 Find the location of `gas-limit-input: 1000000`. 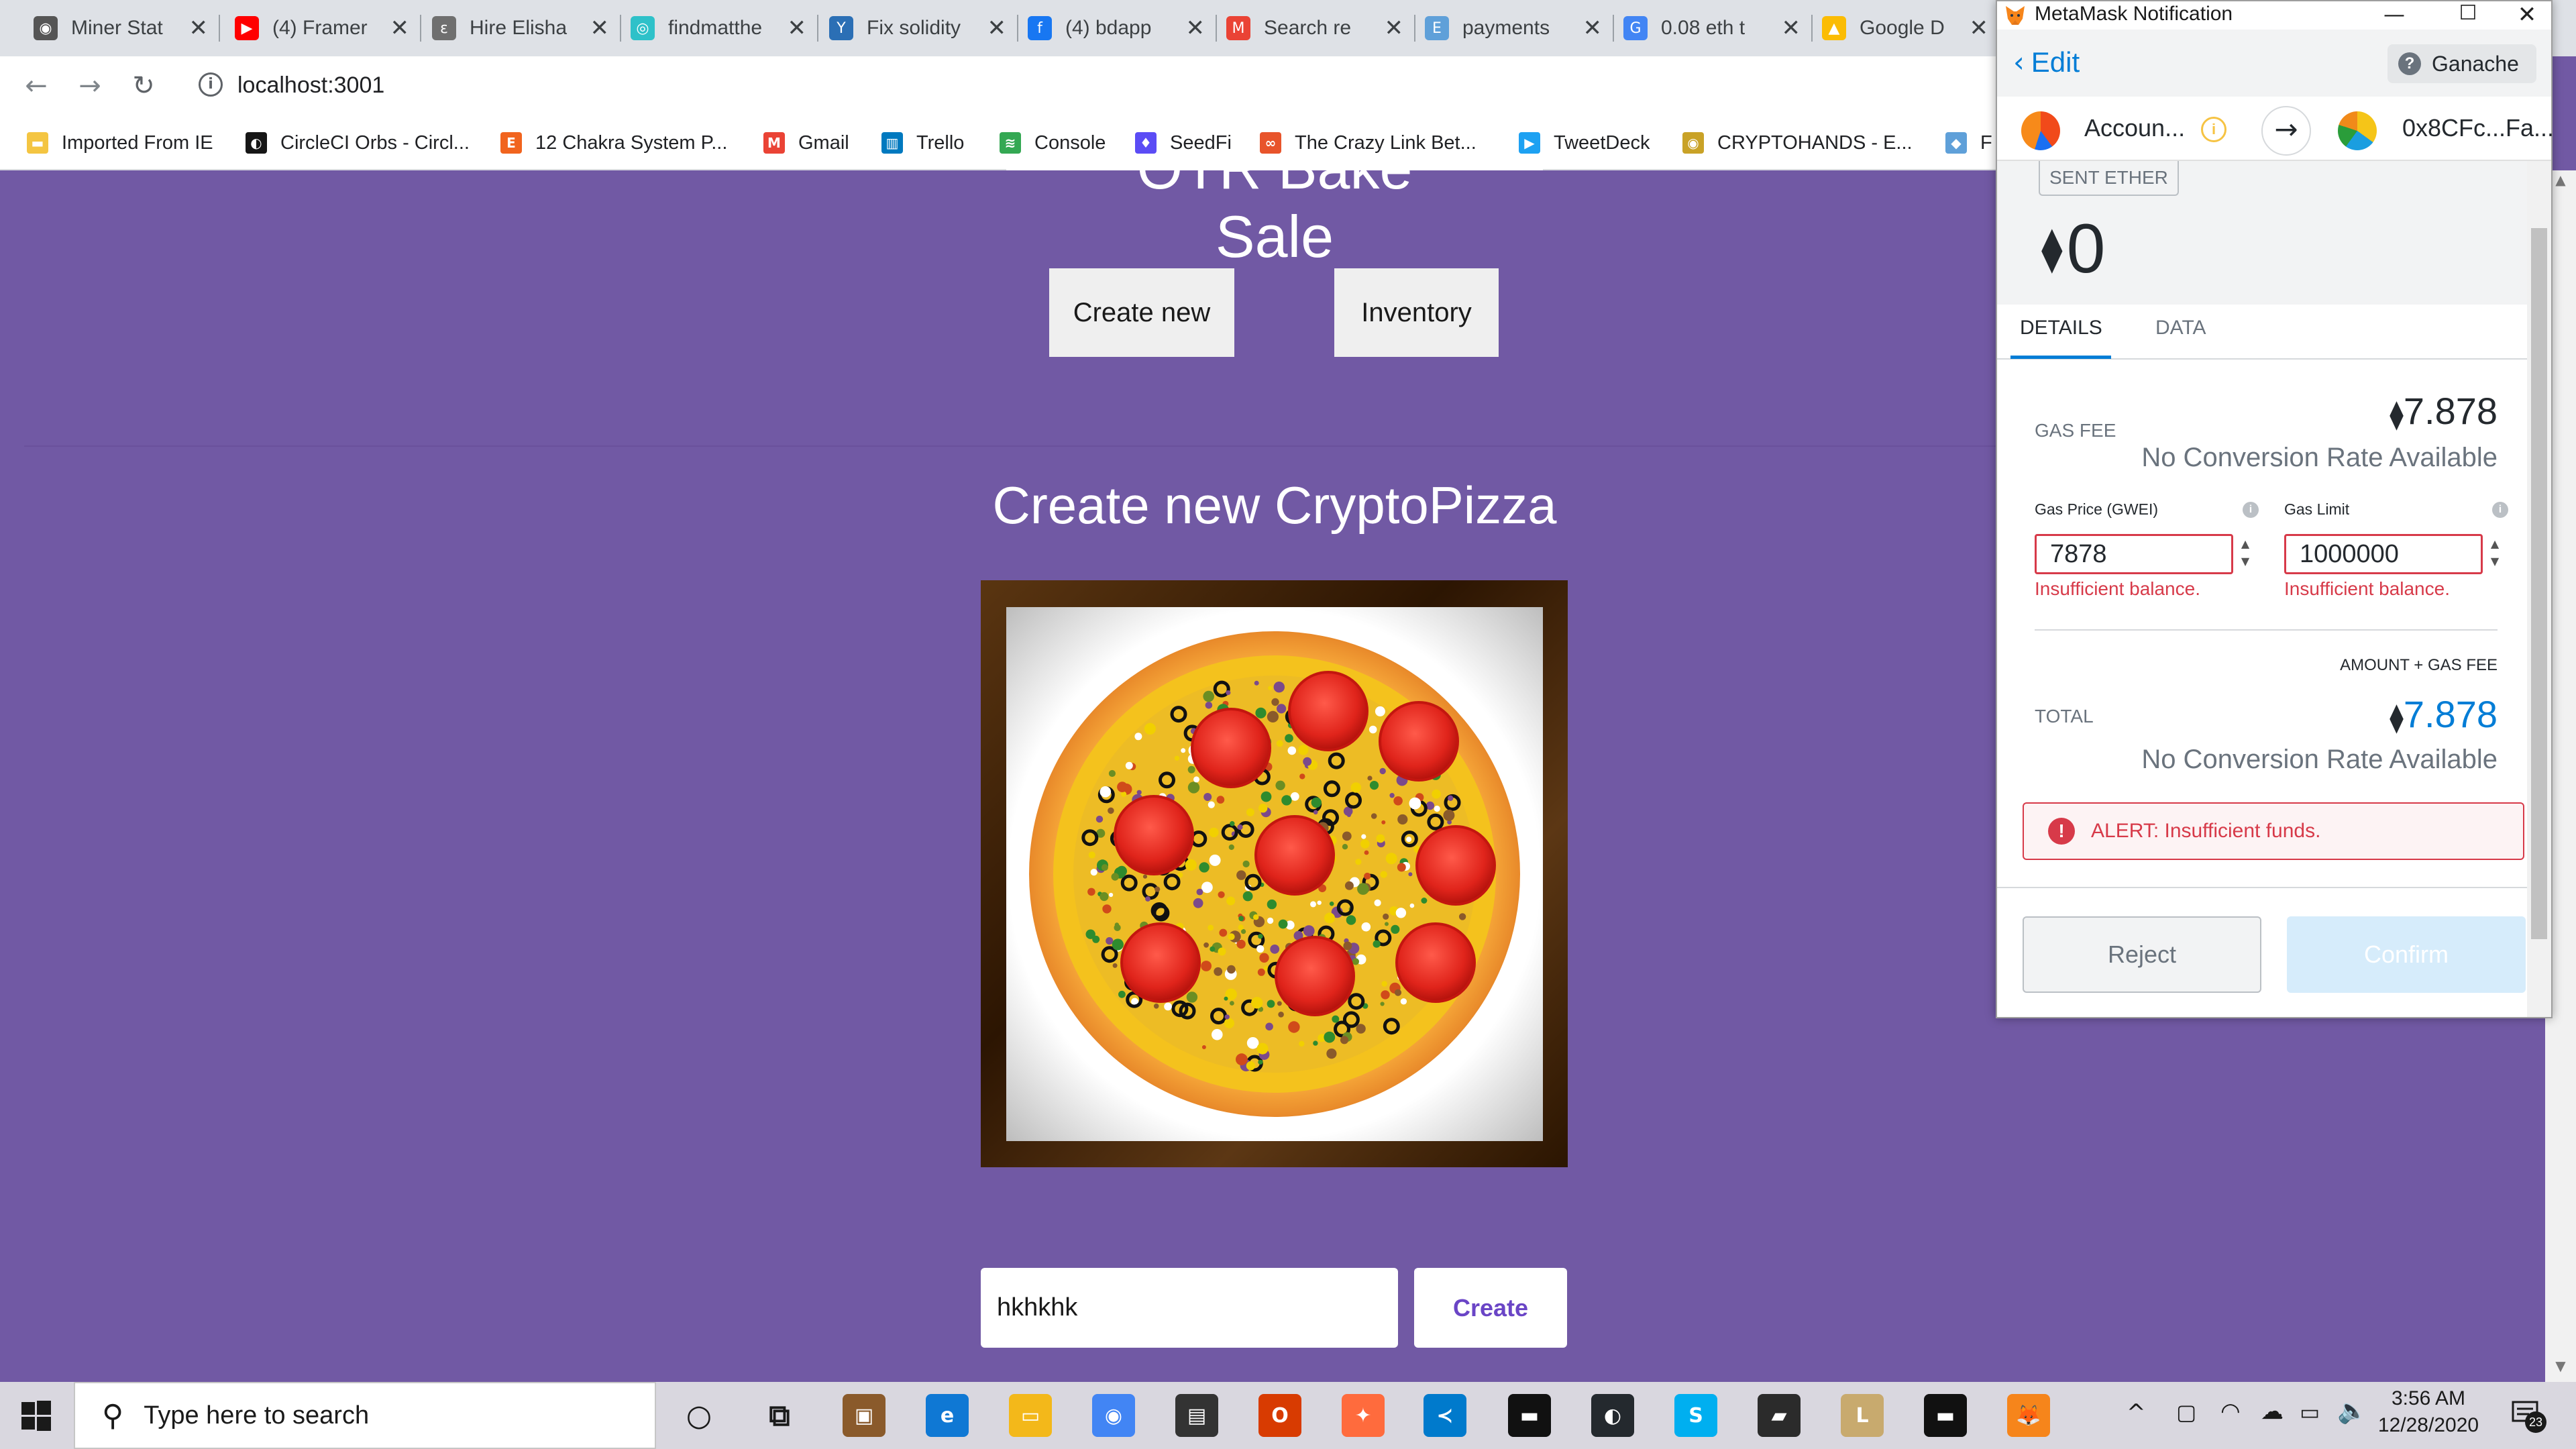

gas-limit-input: 1000000 is located at coordinates (2383, 554).